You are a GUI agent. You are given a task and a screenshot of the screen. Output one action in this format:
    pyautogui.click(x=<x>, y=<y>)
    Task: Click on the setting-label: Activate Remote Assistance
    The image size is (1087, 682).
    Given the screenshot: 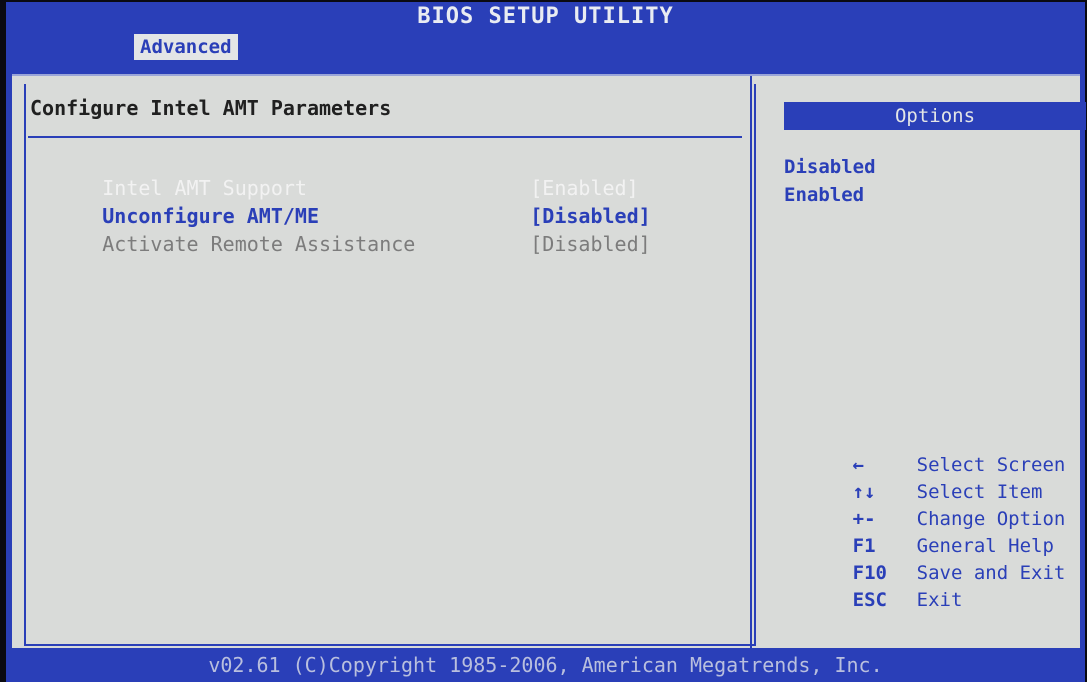 What is the action you would take?
    pyautogui.click(x=259, y=244)
    